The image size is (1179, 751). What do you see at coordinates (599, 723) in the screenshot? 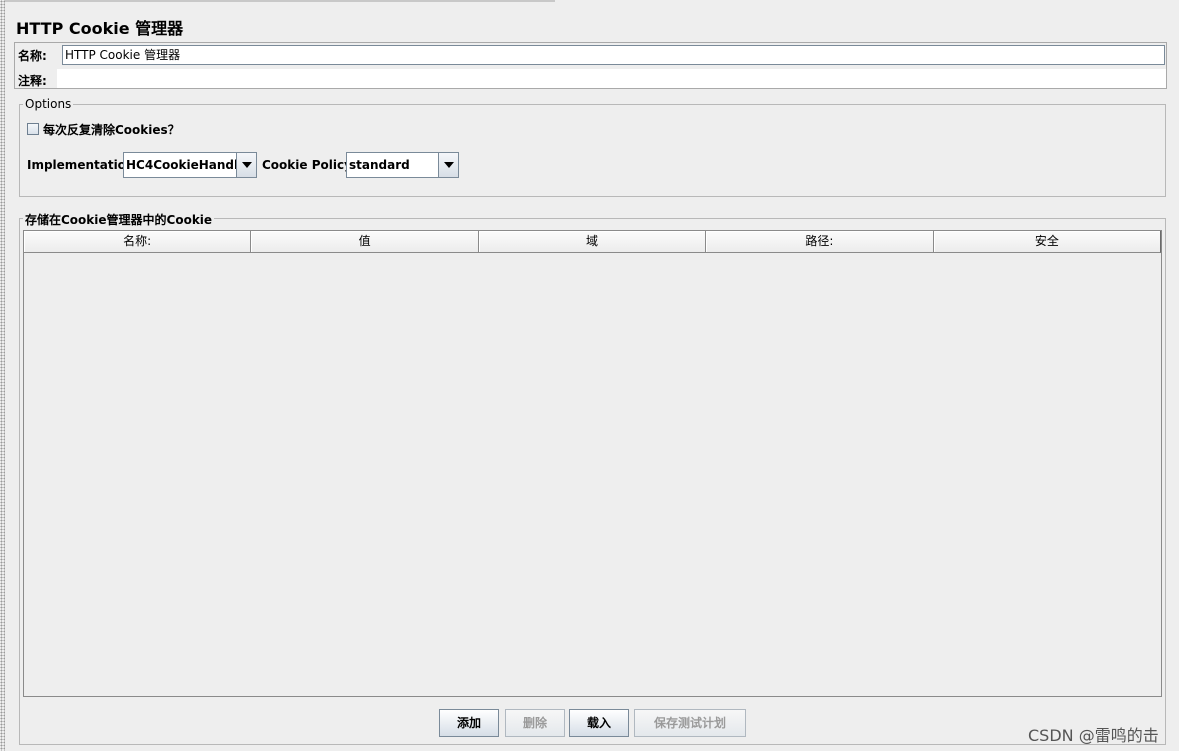
I see `load-button: 载入` at bounding box center [599, 723].